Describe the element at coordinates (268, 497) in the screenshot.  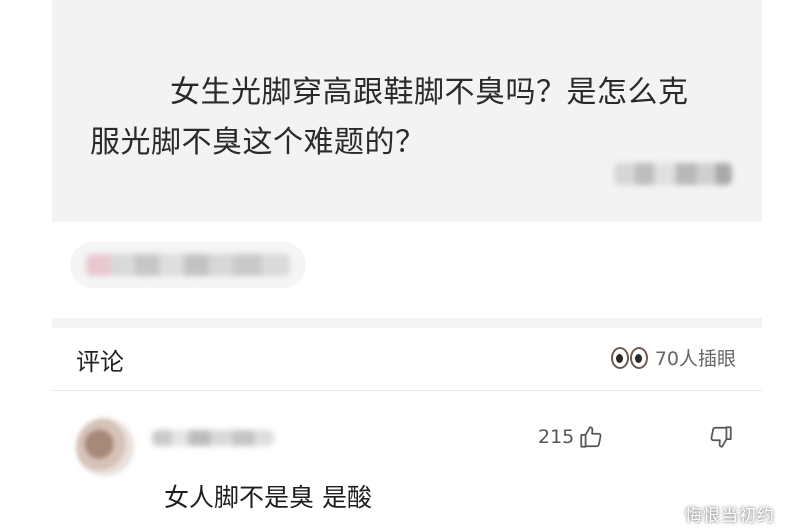
I see `comment-text: 女人脚不是臭 是酸` at that location.